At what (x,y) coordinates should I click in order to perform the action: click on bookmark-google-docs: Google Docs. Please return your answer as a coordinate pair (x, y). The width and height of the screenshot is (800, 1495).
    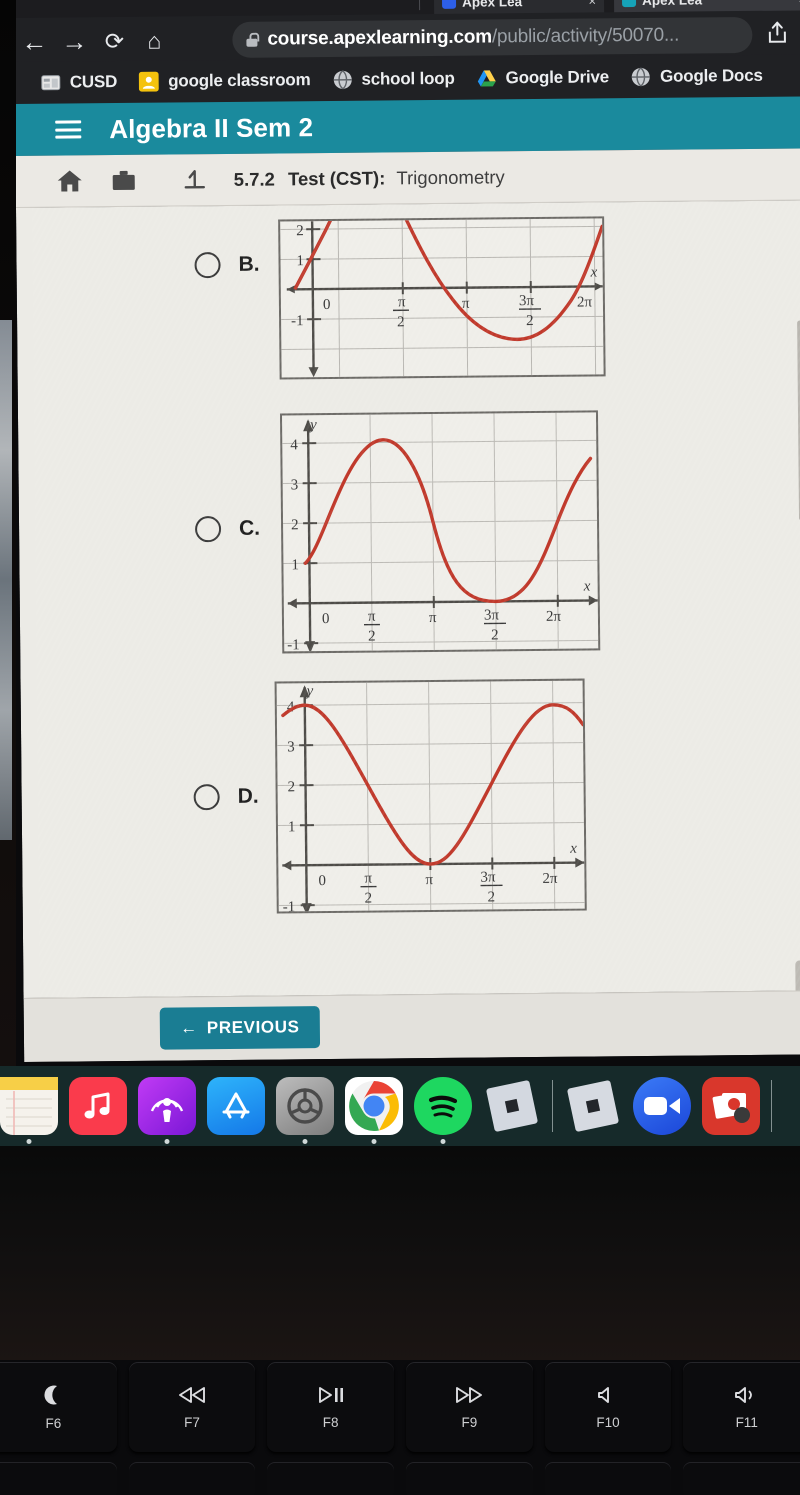
    Looking at the image, I should click on (697, 76).